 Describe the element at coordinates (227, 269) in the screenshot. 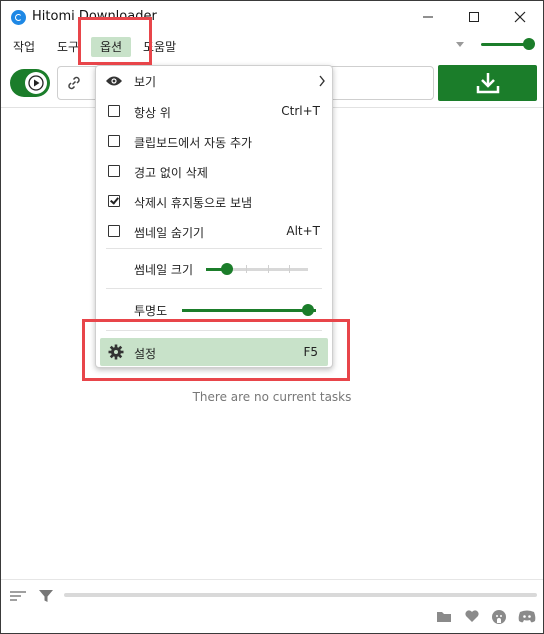

I see `thumbnail-size-slider-thumb` at that location.